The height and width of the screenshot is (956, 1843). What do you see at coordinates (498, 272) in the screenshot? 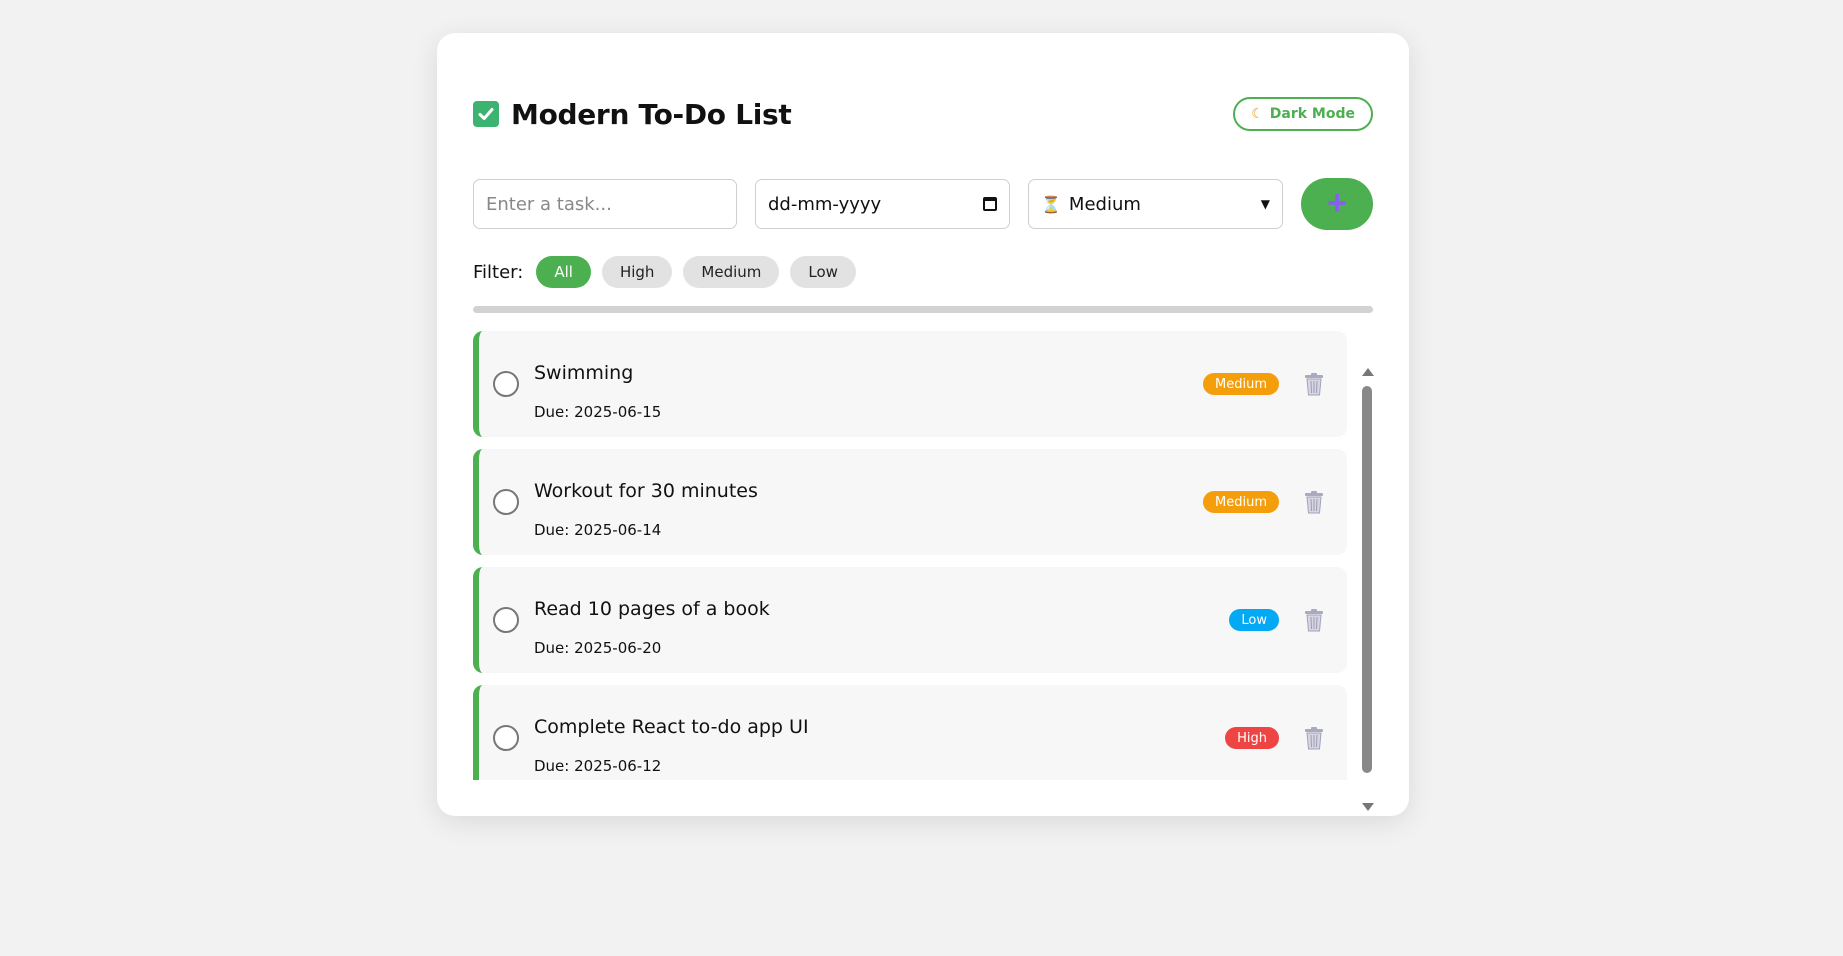
I see `filter-label: Filter:` at bounding box center [498, 272].